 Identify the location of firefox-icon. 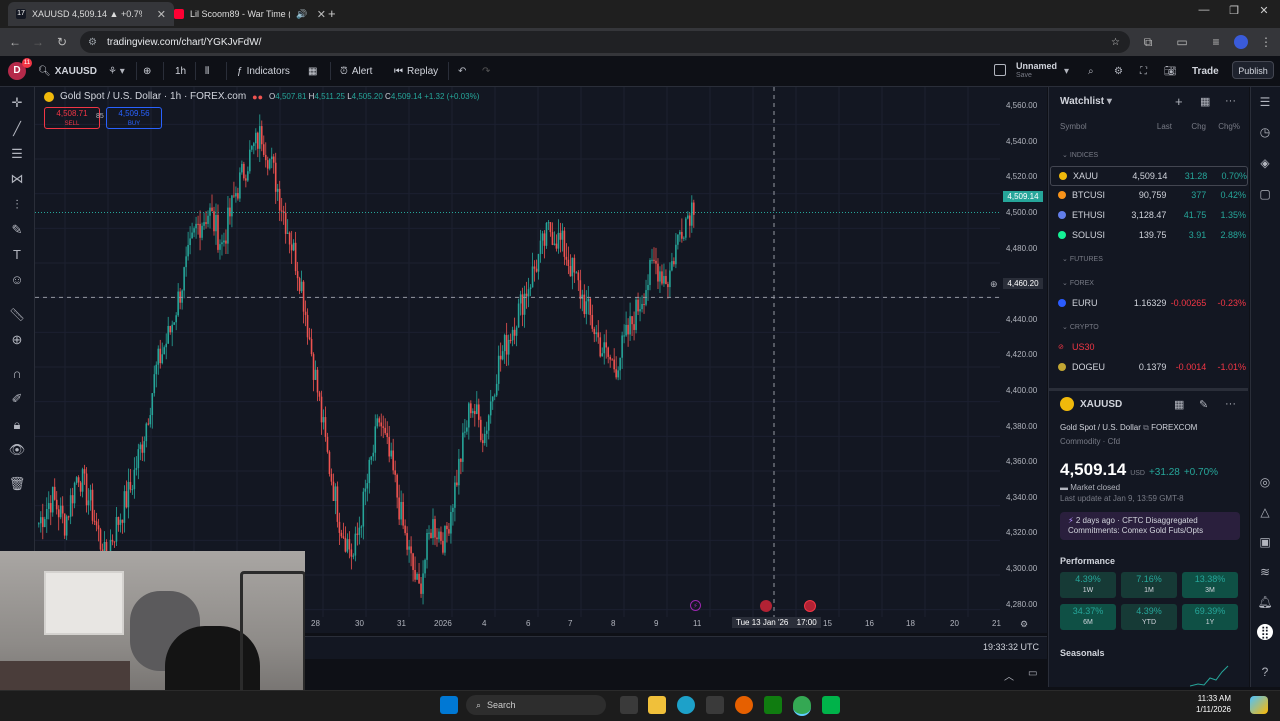
(744, 705).